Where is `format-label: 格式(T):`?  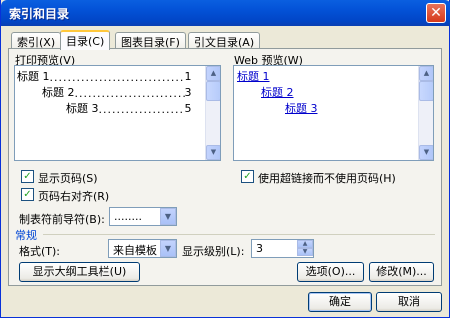
format-label: 格式(T): is located at coordinates (40, 251).